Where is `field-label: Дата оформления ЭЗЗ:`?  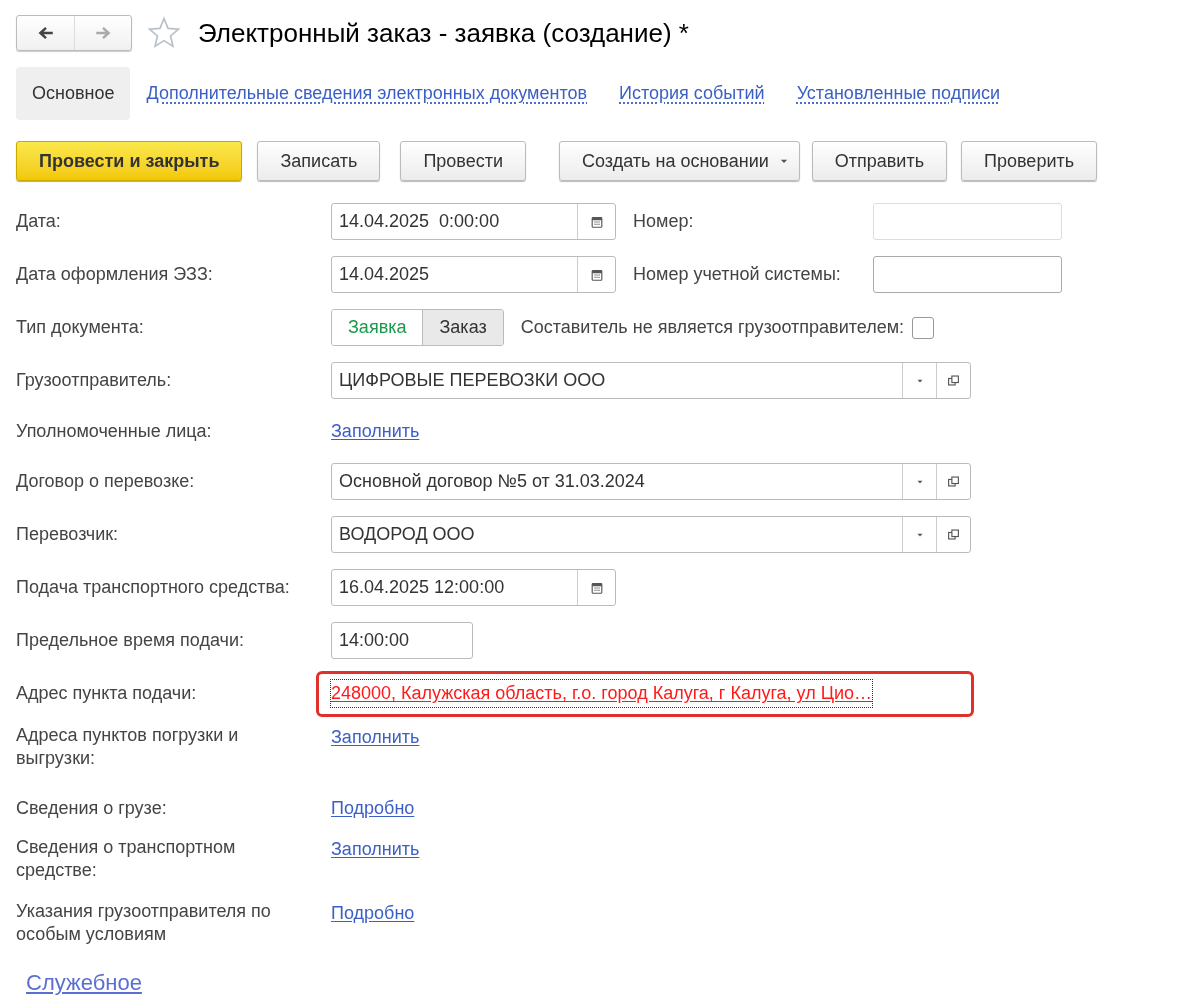 field-label: Дата оформления ЭЗЗ: is located at coordinates (115, 274).